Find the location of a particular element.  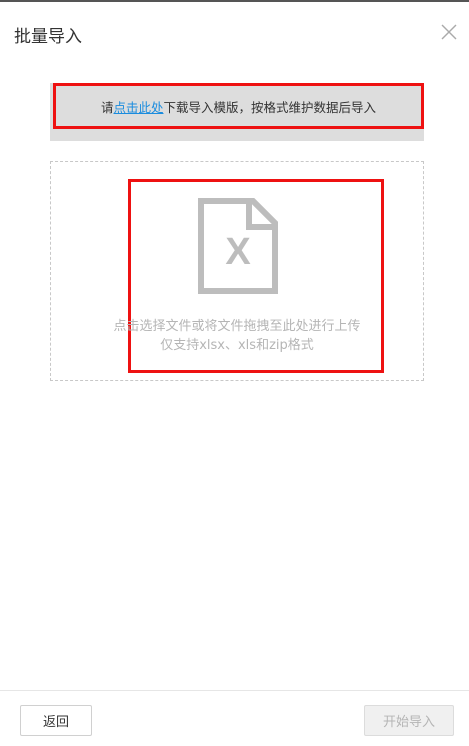

back-button: 返回 is located at coordinates (56, 720).